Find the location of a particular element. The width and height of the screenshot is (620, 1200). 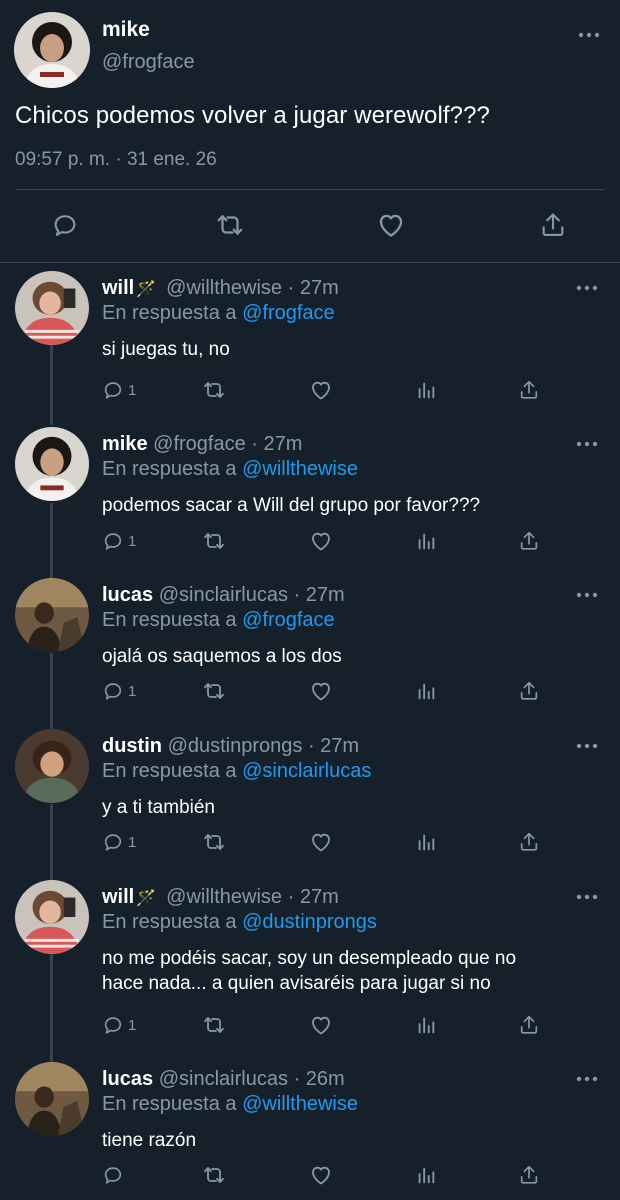

divider is located at coordinates (310, 189).